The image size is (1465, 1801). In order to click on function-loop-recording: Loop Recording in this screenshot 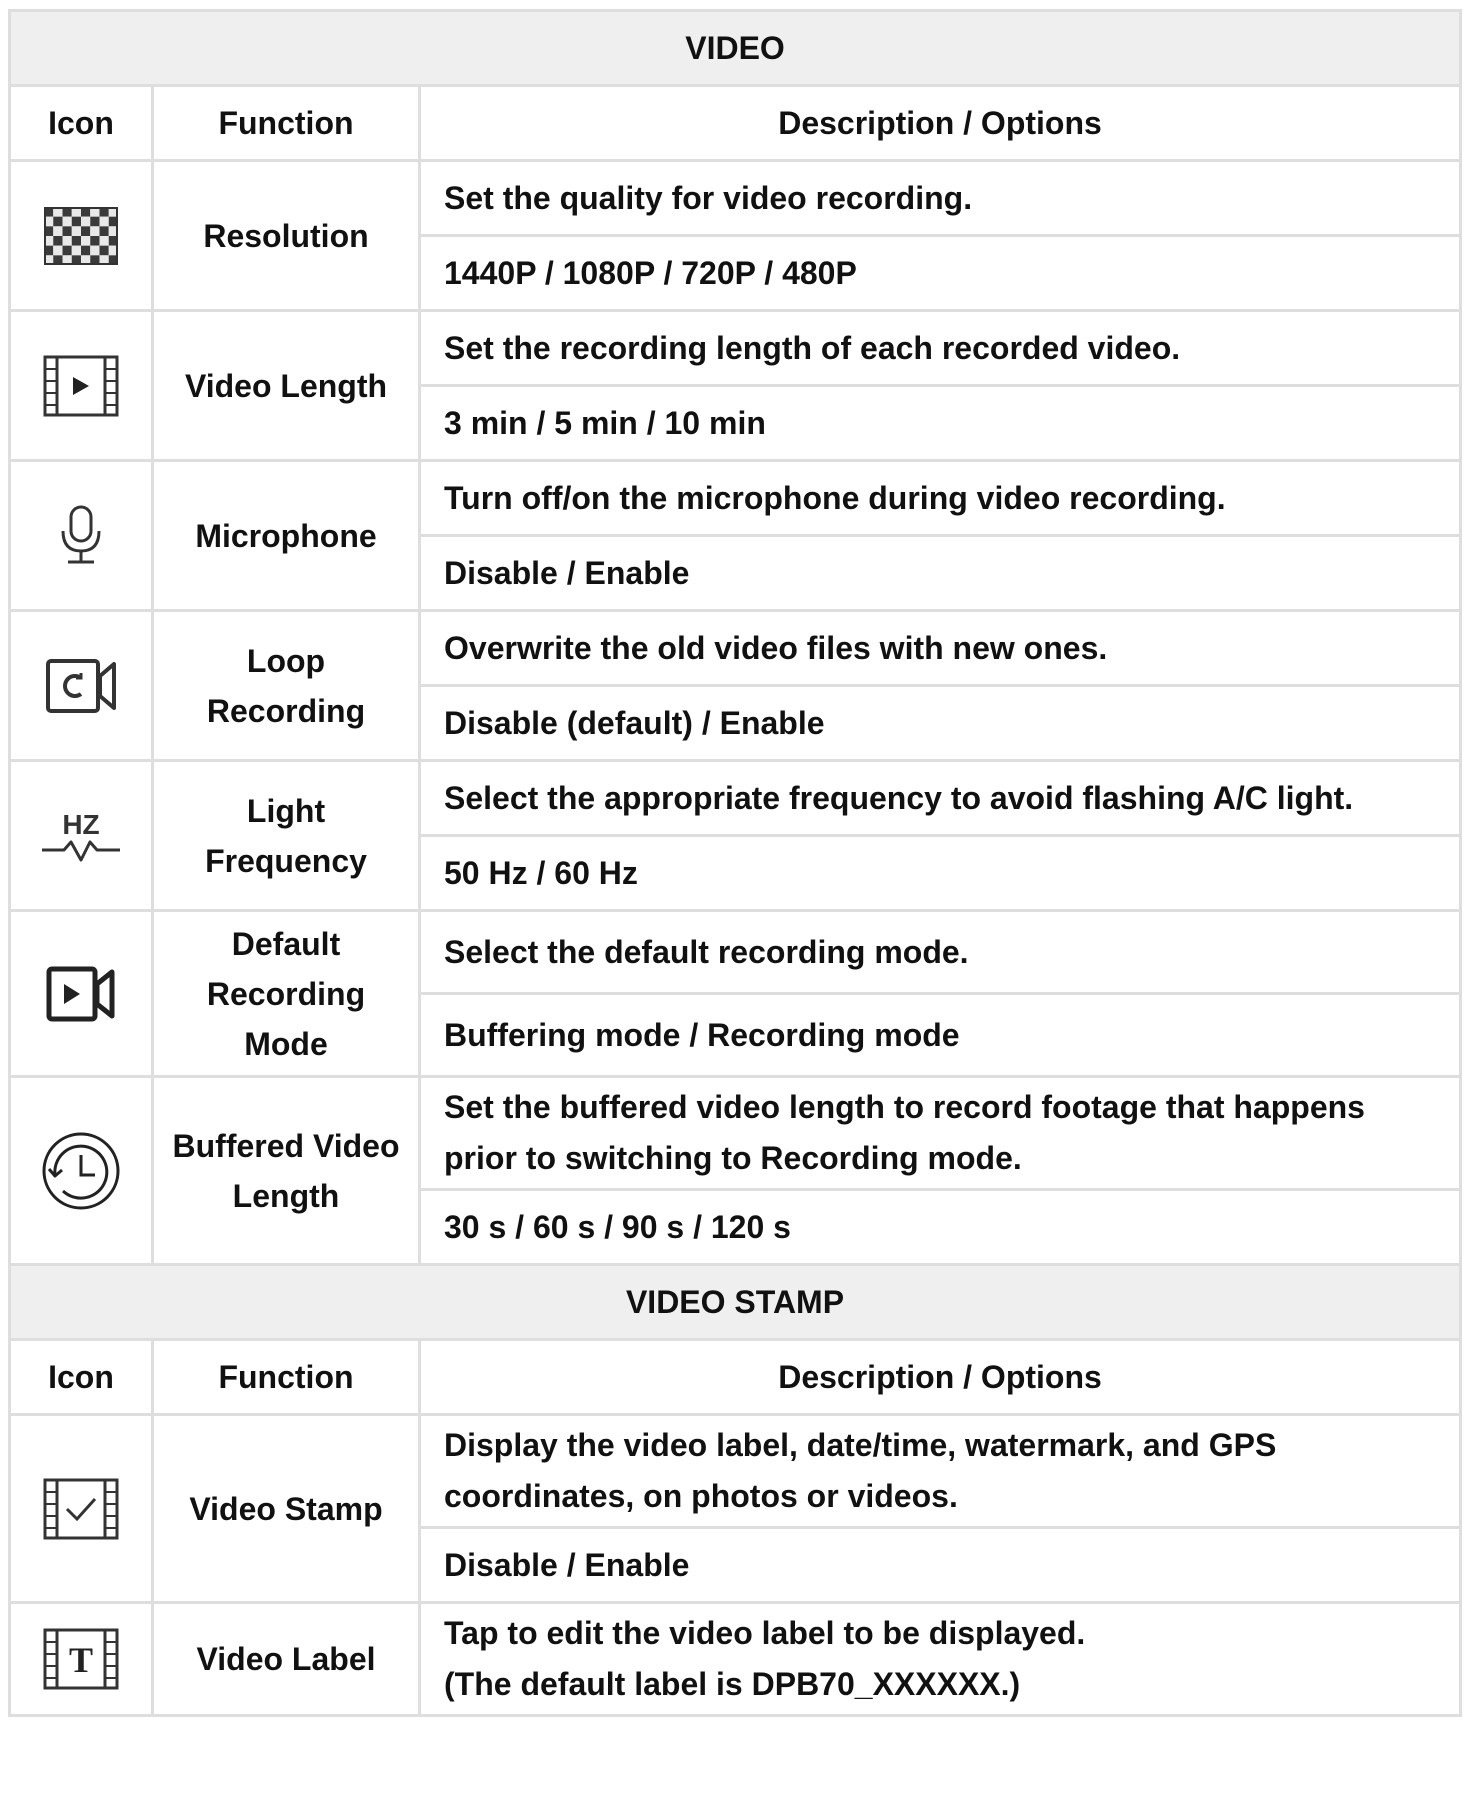, I will do `click(286, 685)`.